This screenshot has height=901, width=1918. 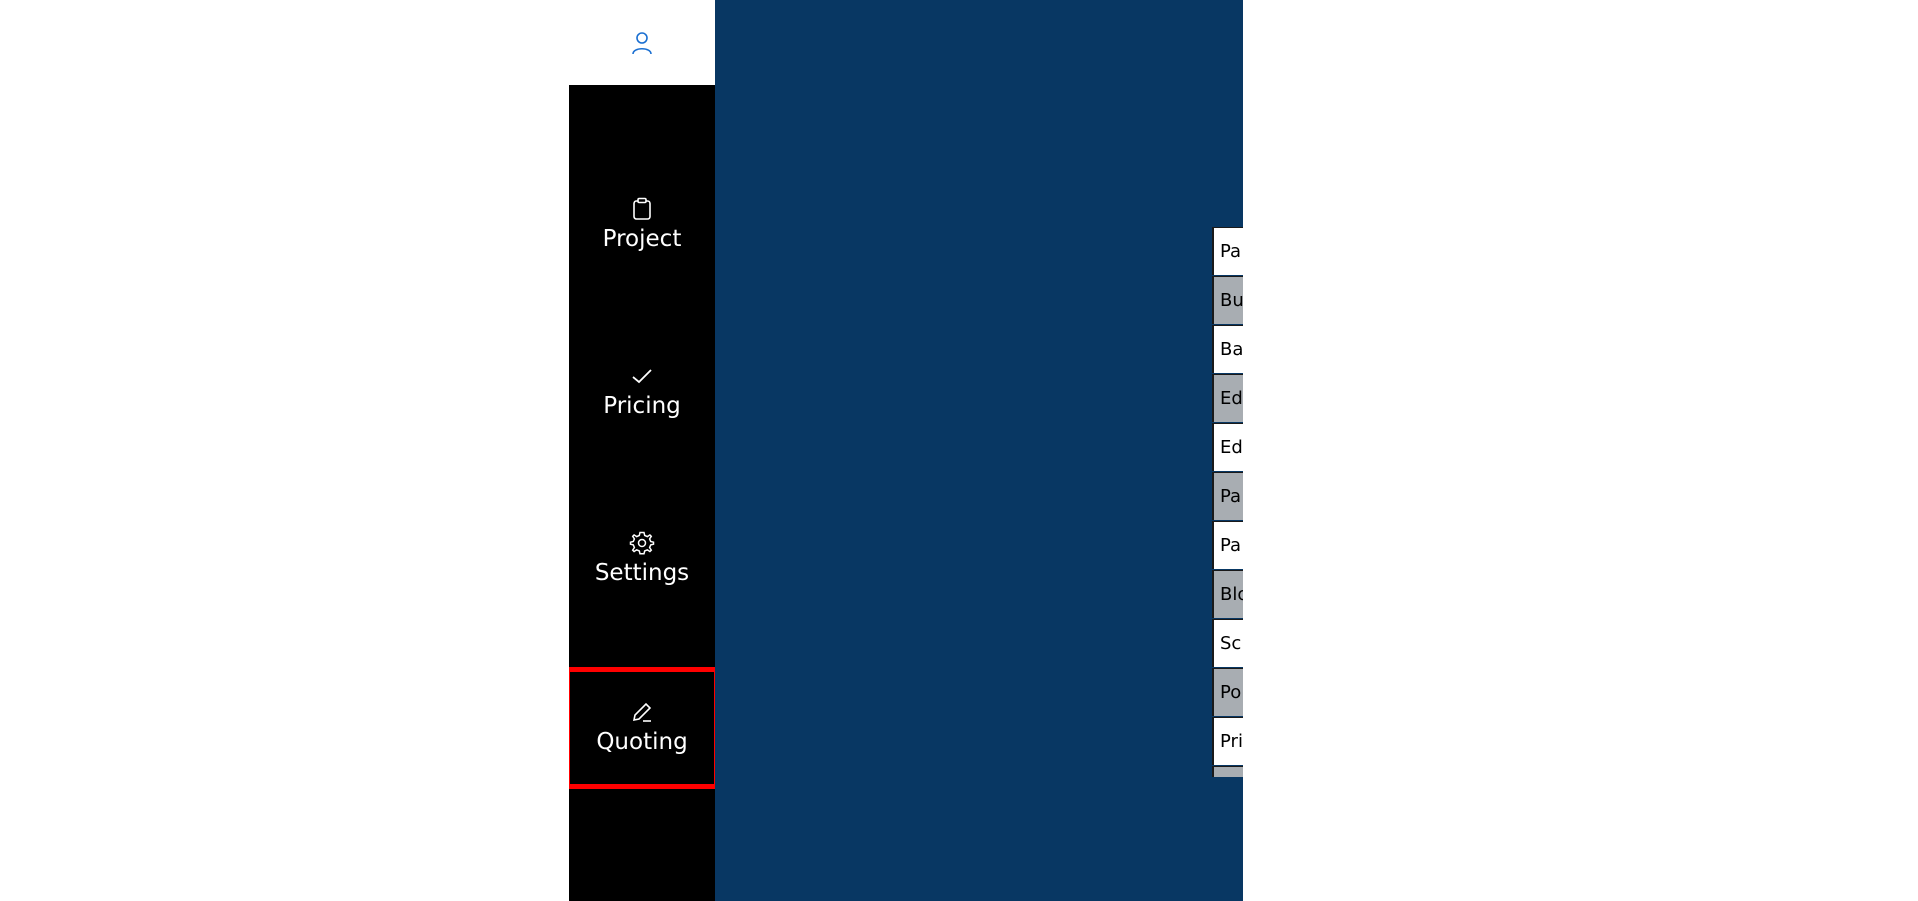 What do you see at coordinates (1227, 349) in the screenshot?
I see `list-item: Ba` at bounding box center [1227, 349].